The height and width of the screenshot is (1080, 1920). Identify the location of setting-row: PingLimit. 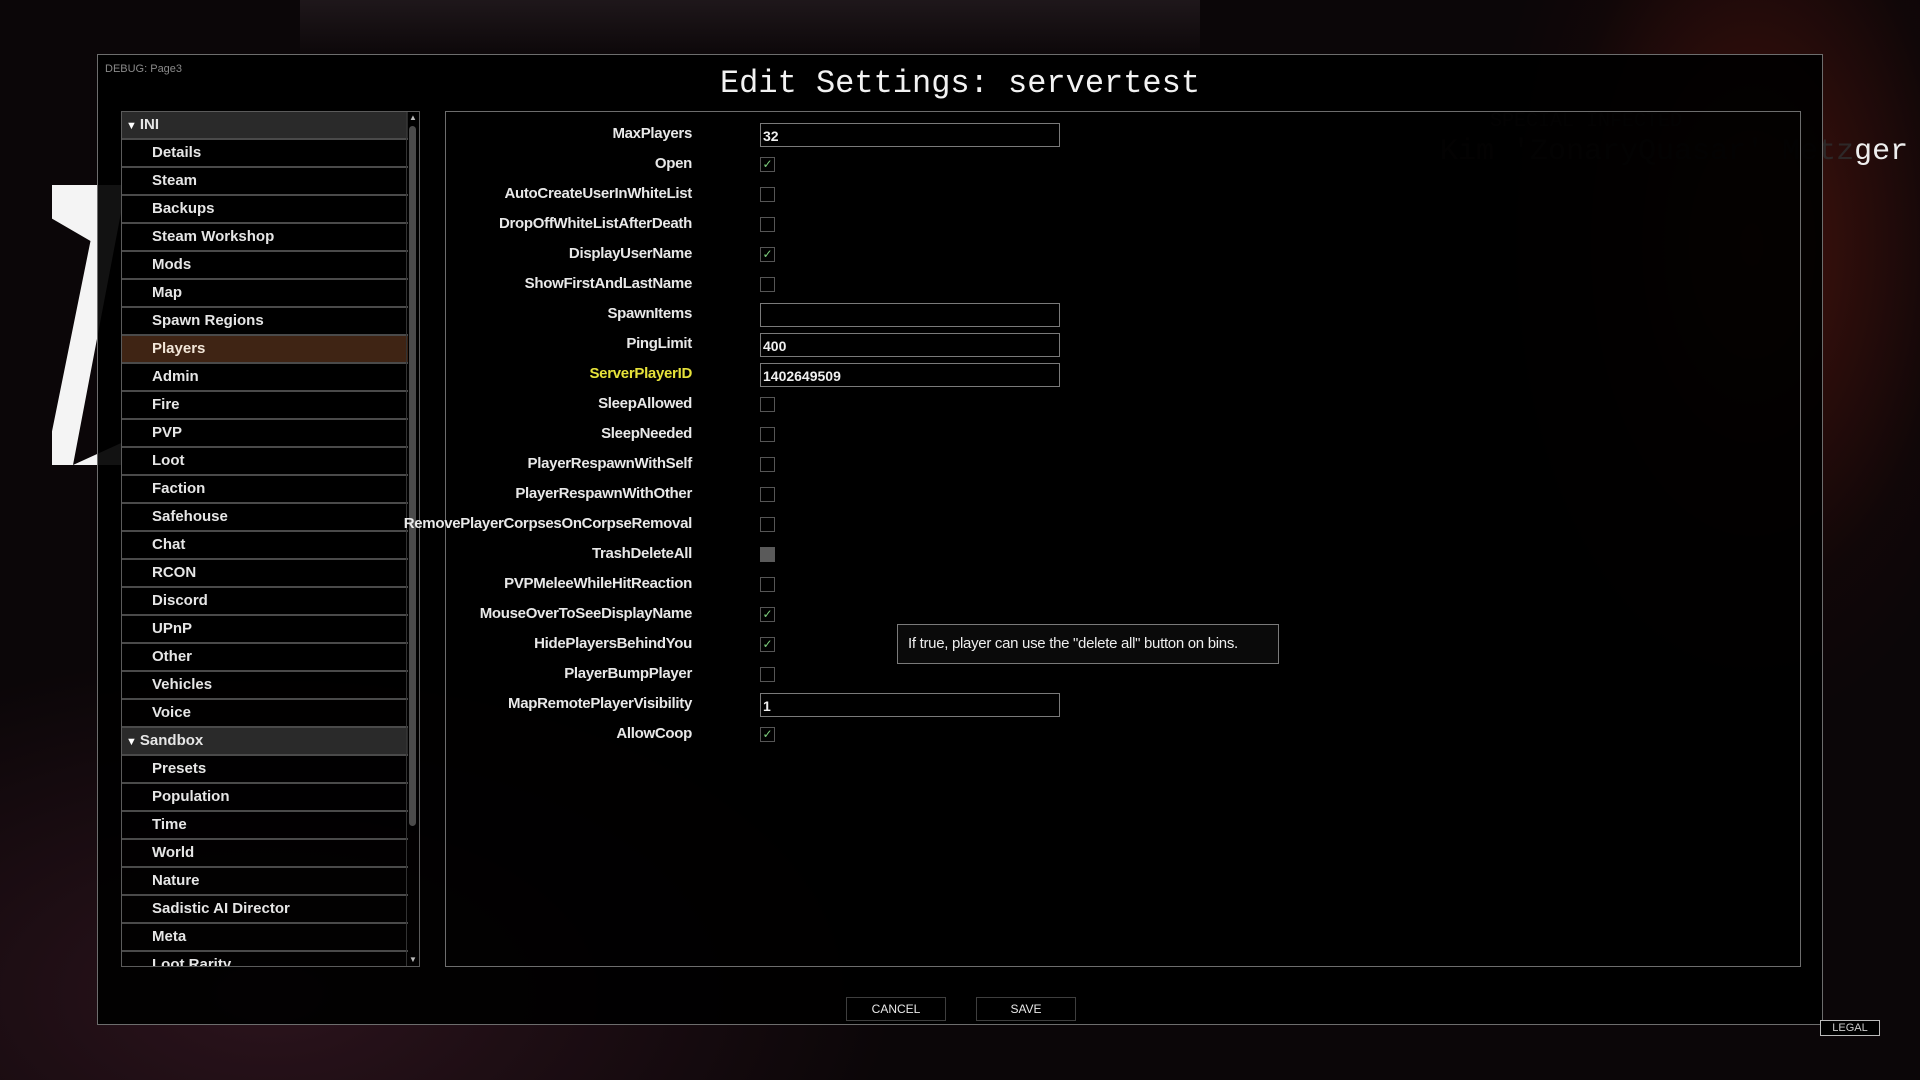
(896, 344).